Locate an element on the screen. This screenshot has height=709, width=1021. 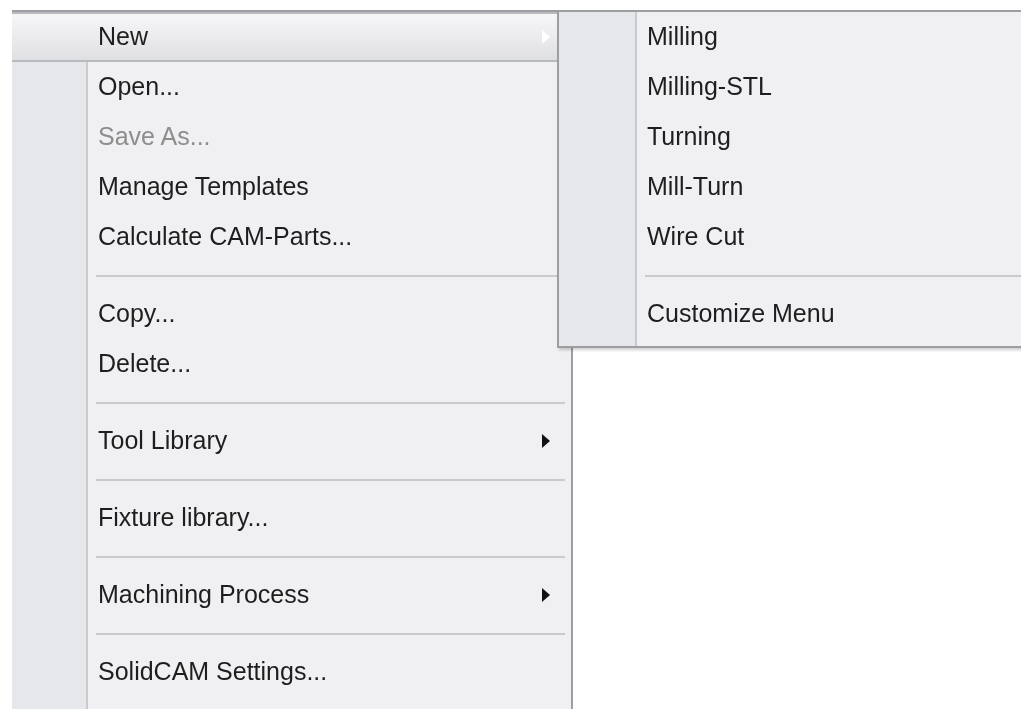
menu-item: Machining Process is located at coordinates (291, 595).